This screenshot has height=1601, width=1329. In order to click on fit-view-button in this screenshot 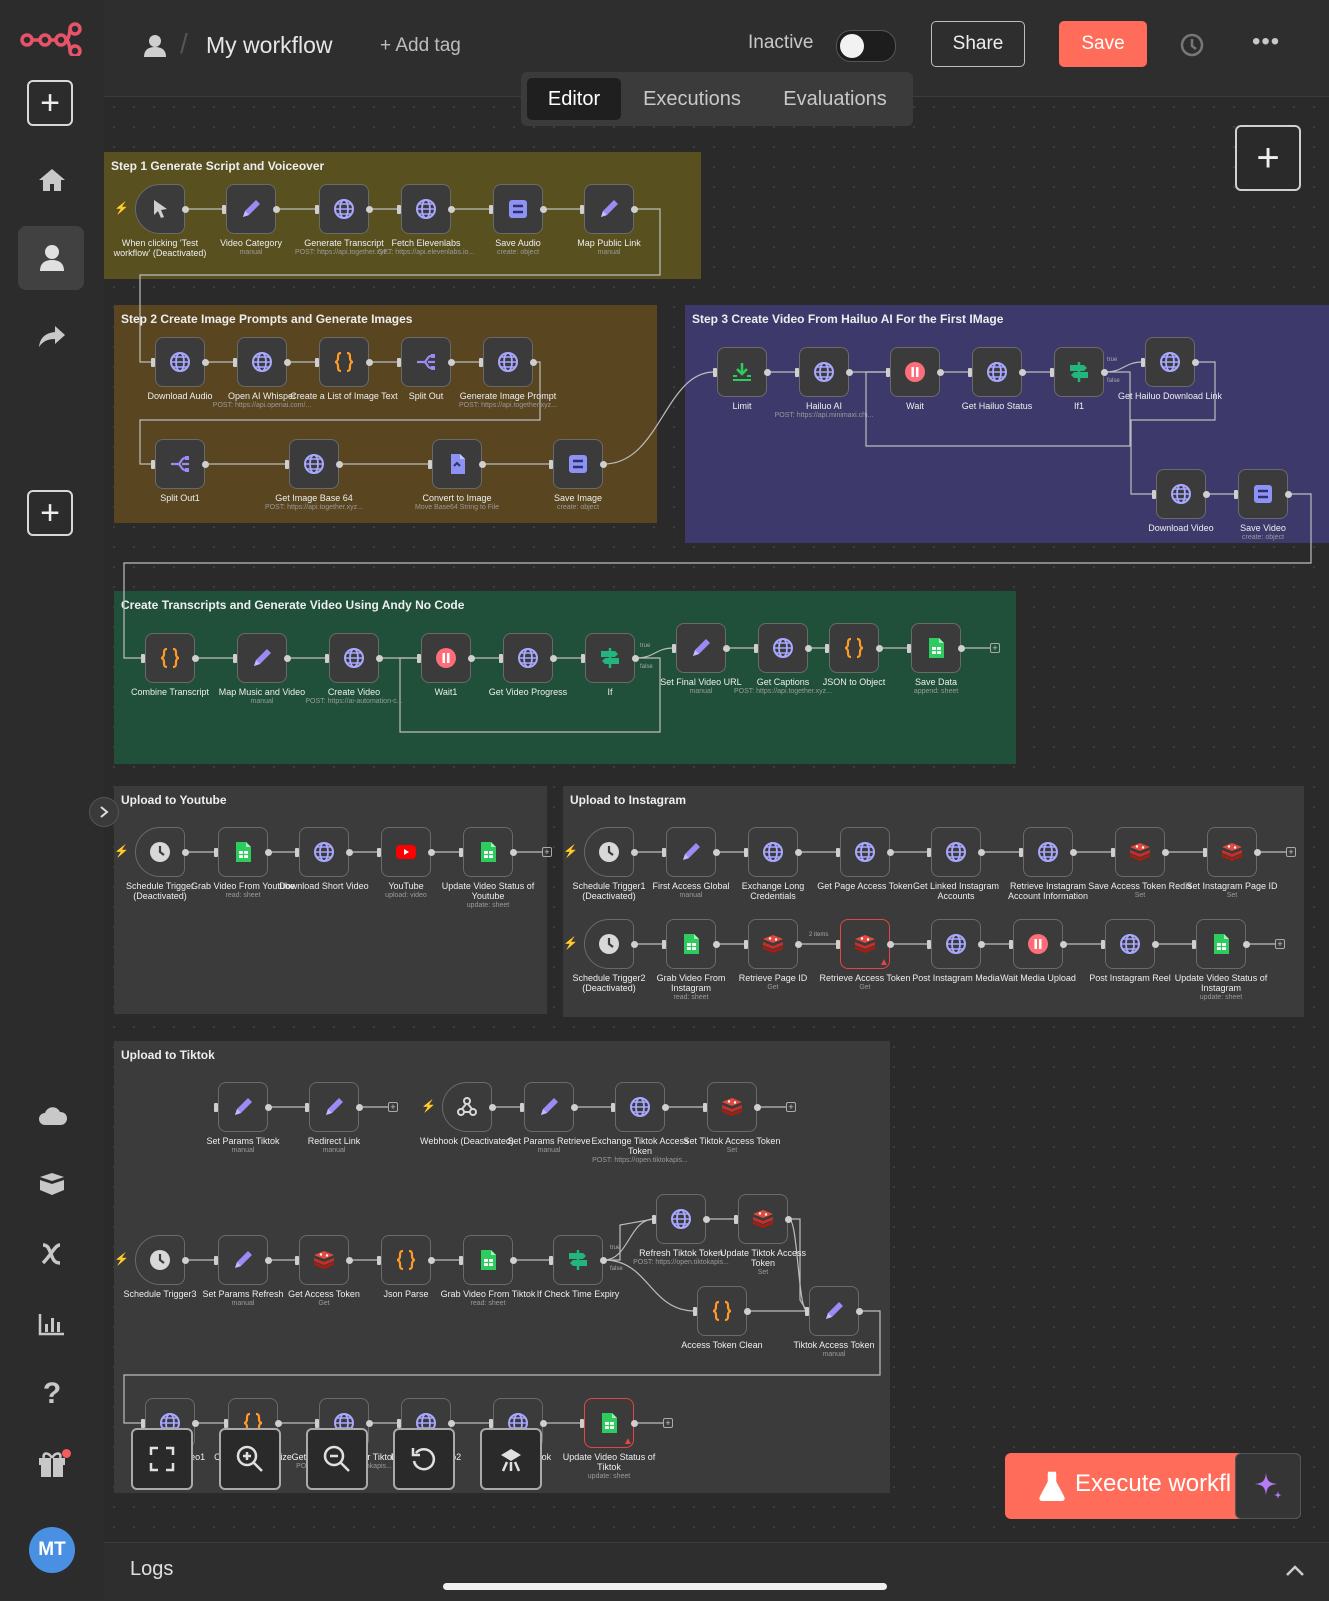, I will do `click(162, 1459)`.